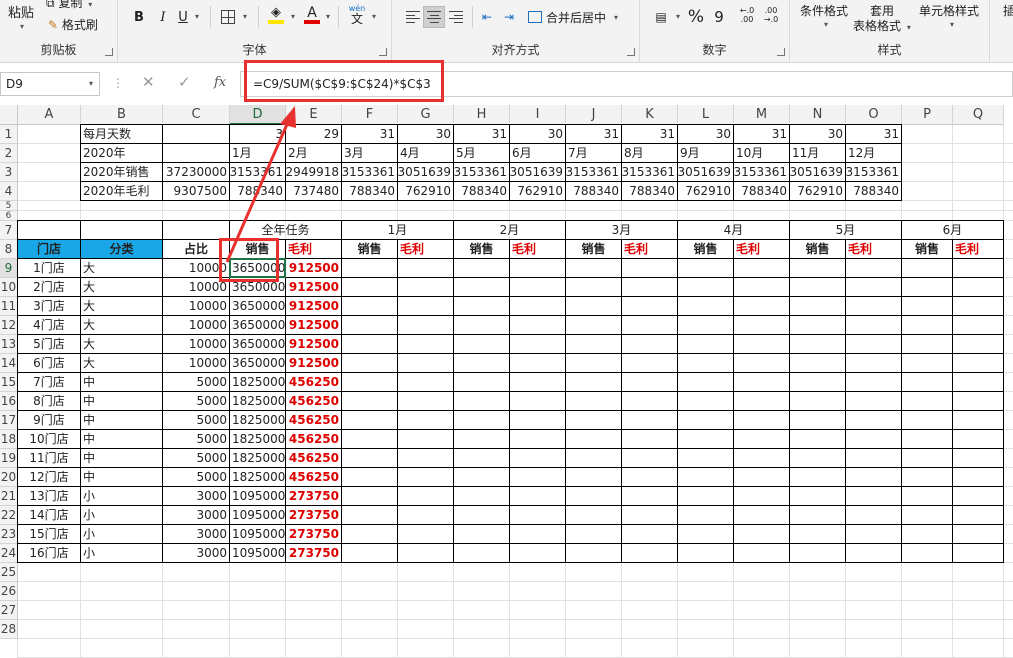 The height and width of the screenshot is (658, 1013). I want to click on monthly-profit-cell: 788340, so click(257, 191).